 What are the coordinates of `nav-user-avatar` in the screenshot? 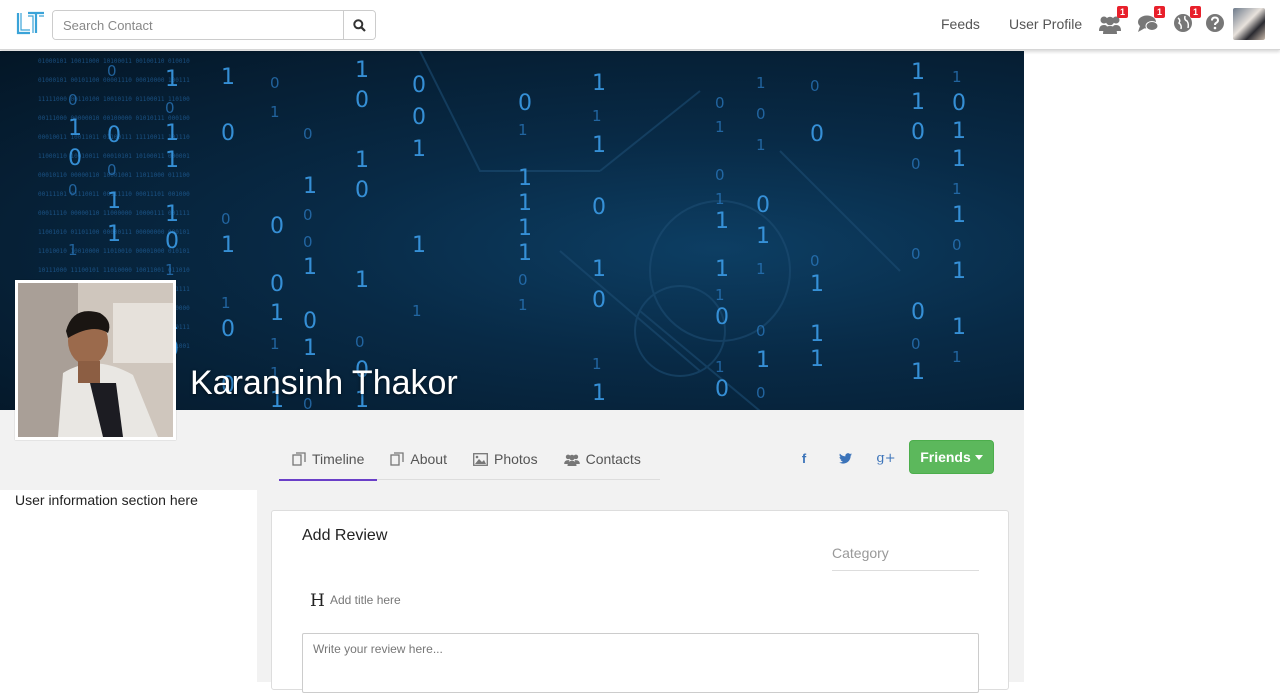 It's located at (1249, 24).